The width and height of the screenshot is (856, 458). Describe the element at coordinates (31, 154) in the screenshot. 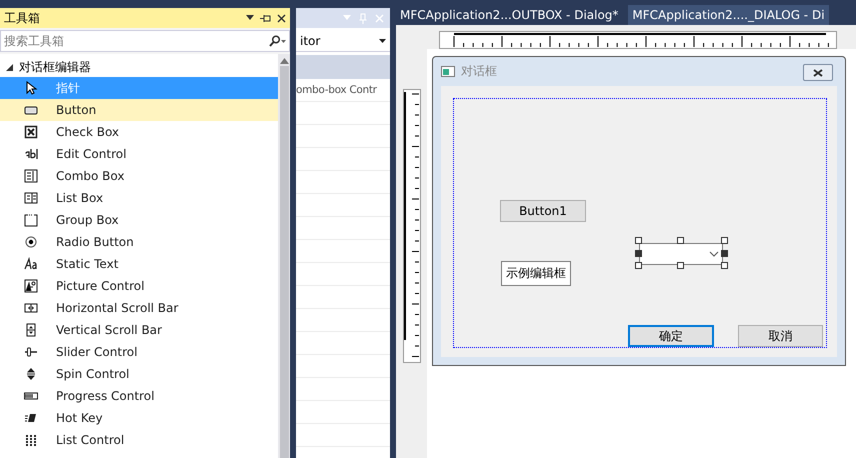

I see `text-field-icon` at that location.